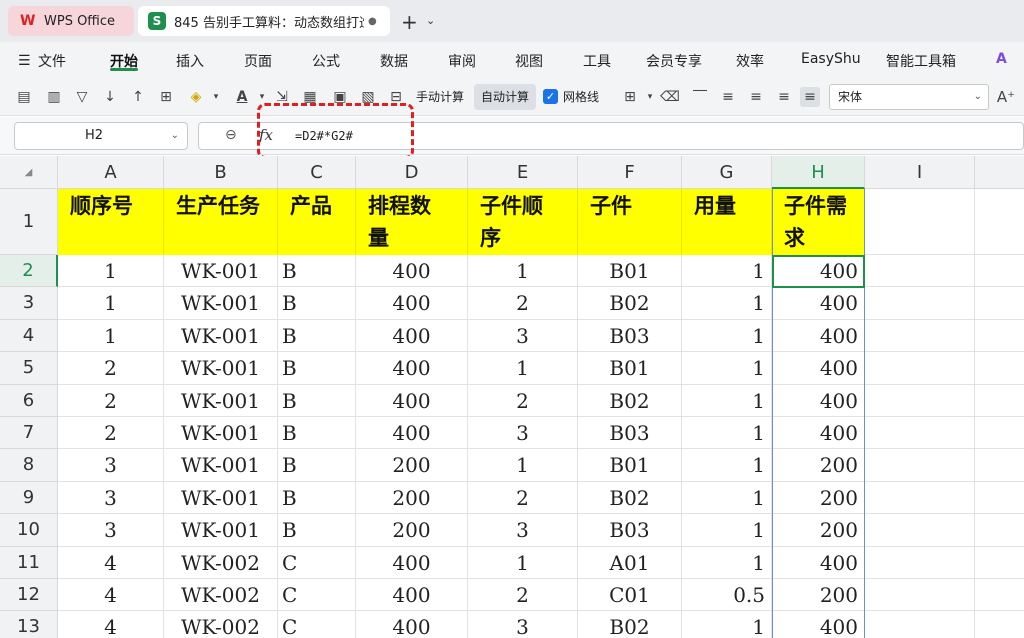 The height and width of the screenshot is (638, 1024). I want to click on cell-c8: B, so click(317, 465).